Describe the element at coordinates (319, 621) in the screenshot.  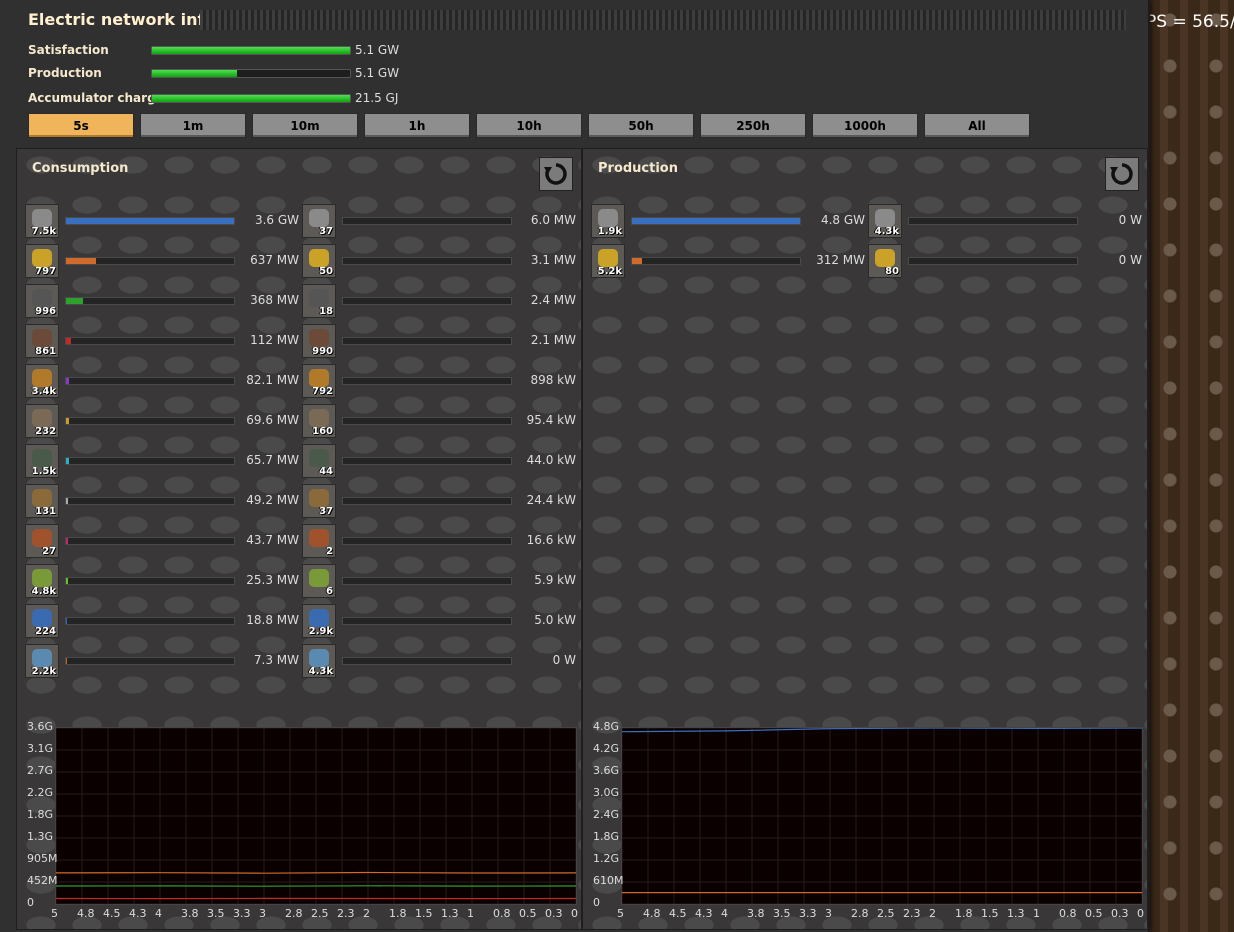
I see `entity-icon: 2.9k` at that location.